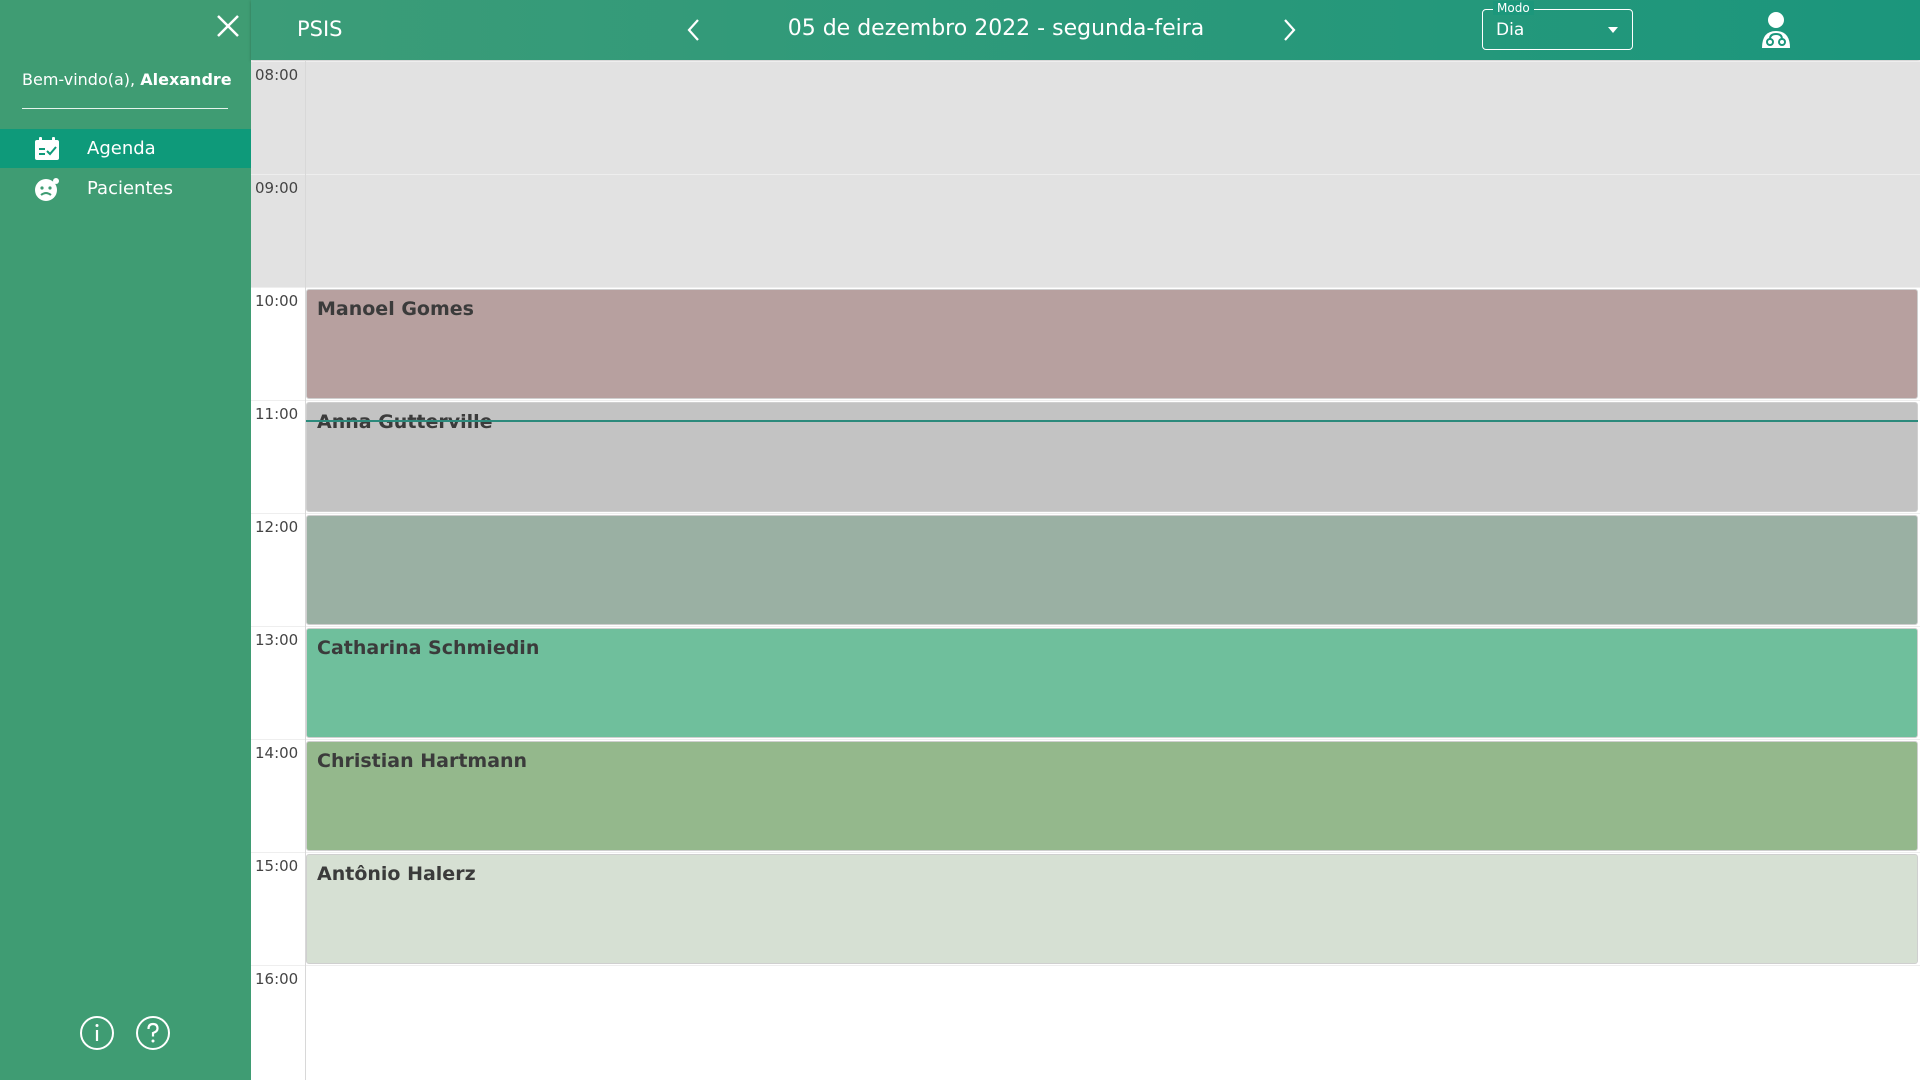  Describe the element at coordinates (186, 79) in the screenshot. I see `welcome-user-name: Alexandre` at that location.